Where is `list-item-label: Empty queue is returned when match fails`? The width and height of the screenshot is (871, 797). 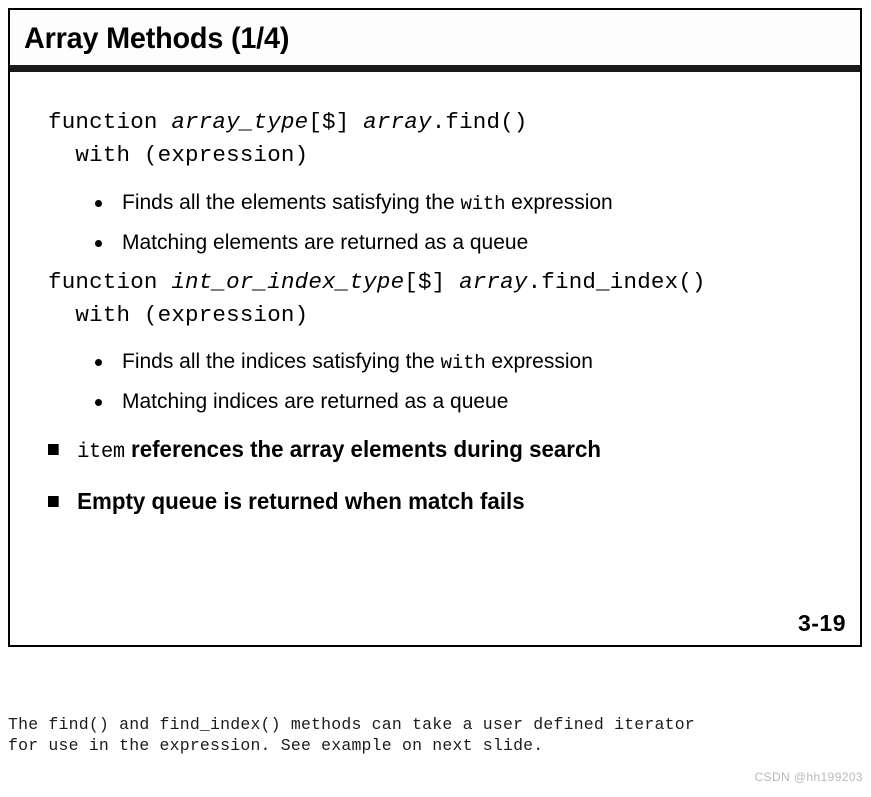
list-item-label: Empty queue is returned when match fails is located at coordinates (301, 502).